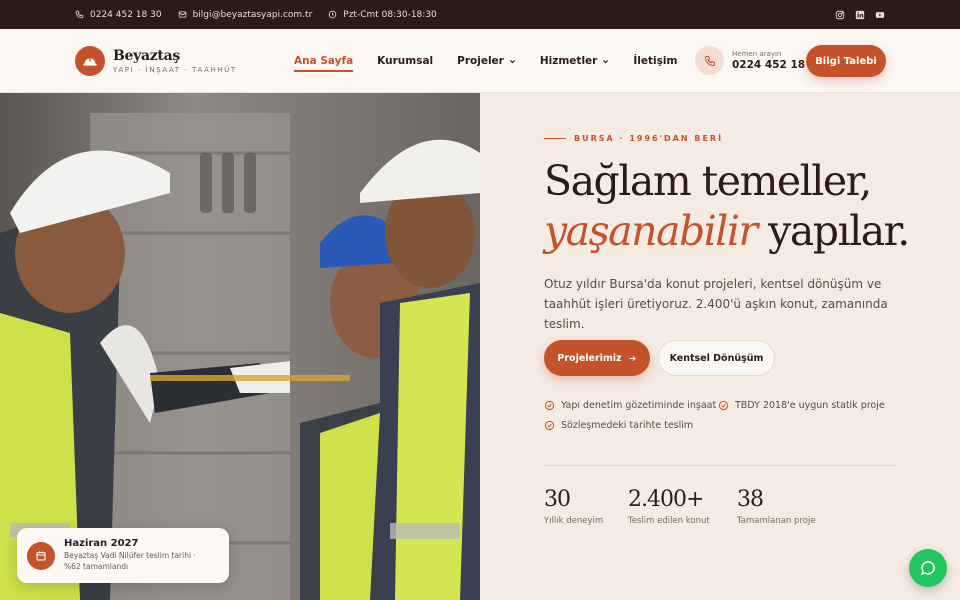  What do you see at coordinates (96, 566) in the screenshot?
I see `toast-text-line: %62 tamamlandı` at bounding box center [96, 566].